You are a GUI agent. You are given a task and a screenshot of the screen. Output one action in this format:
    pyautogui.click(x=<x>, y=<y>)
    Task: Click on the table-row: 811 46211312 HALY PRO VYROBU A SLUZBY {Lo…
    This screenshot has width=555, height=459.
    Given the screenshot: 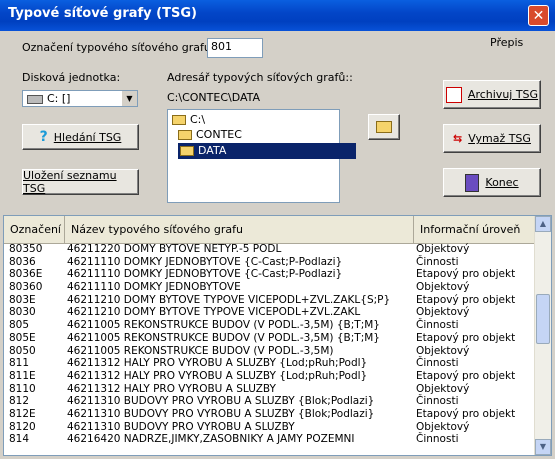 What is the action you would take?
    pyautogui.click(x=270, y=363)
    